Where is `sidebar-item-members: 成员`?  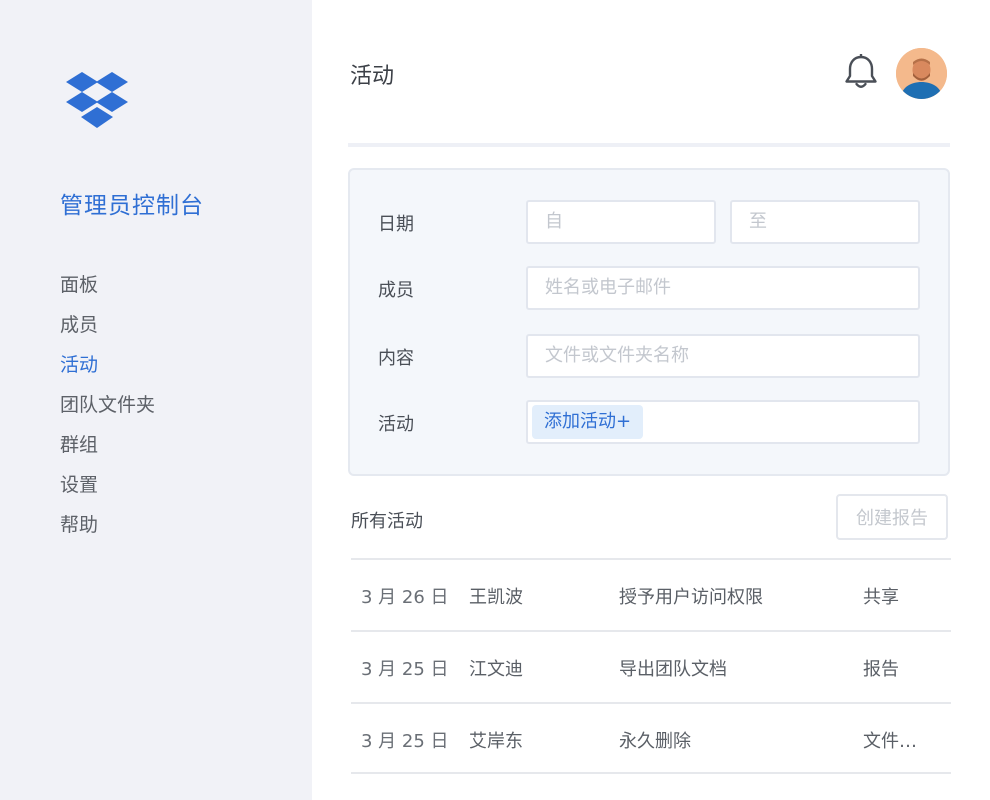
sidebar-item-members: 成员 is located at coordinates (107, 330).